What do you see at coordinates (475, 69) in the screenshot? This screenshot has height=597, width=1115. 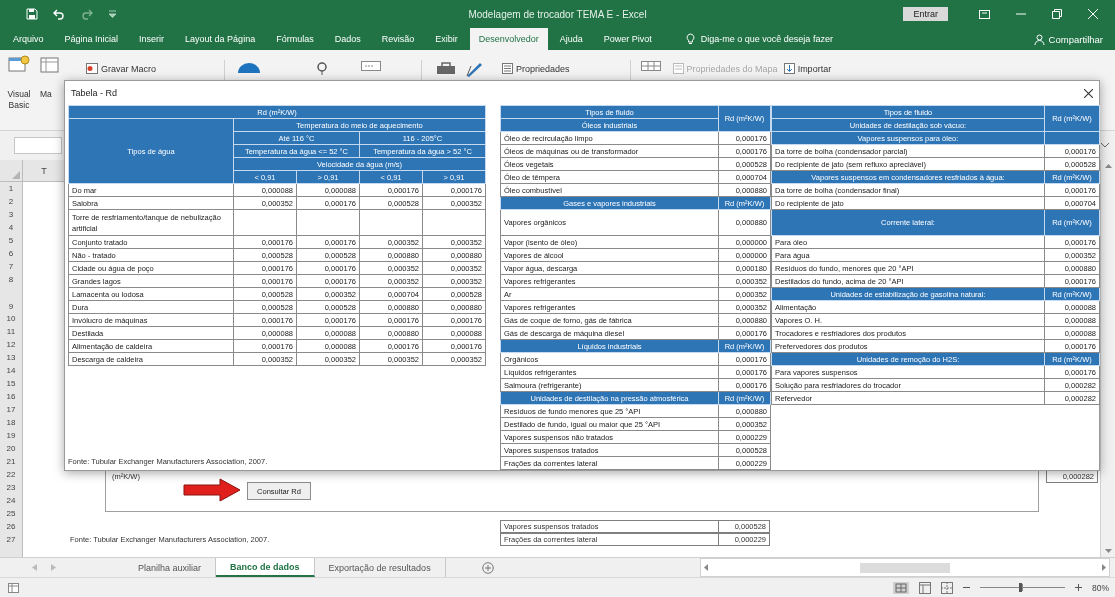 I see `pen-icon` at bounding box center [475, 69].